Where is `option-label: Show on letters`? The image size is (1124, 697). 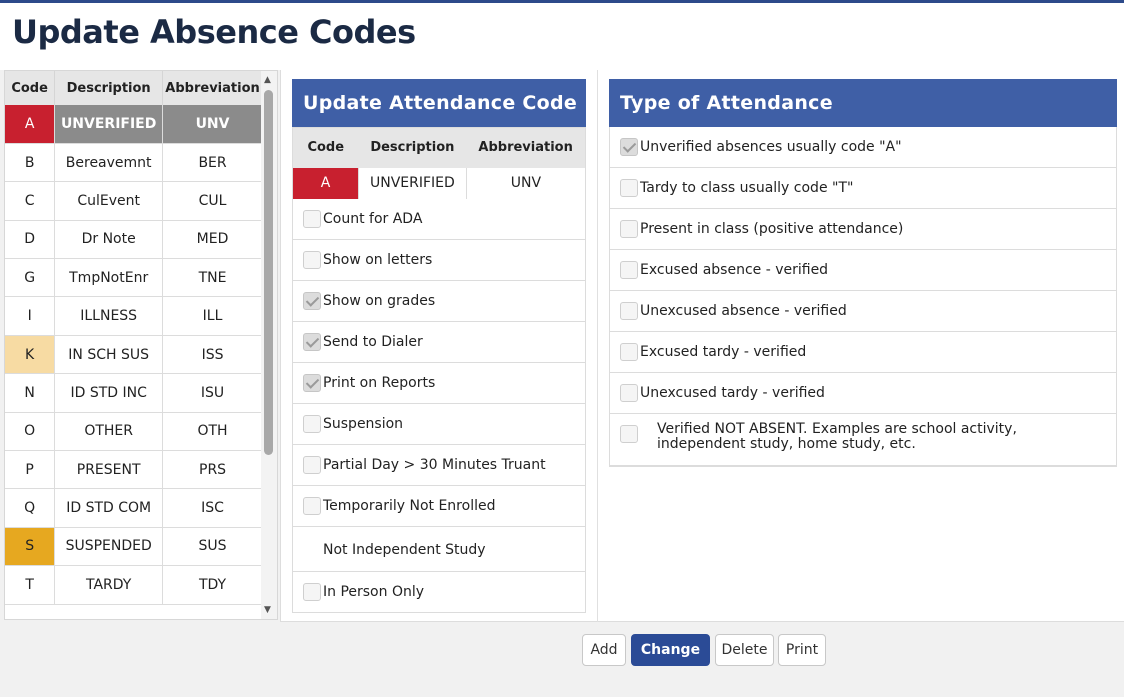
option-label: Show on letters is located at coordinates (378, 260).